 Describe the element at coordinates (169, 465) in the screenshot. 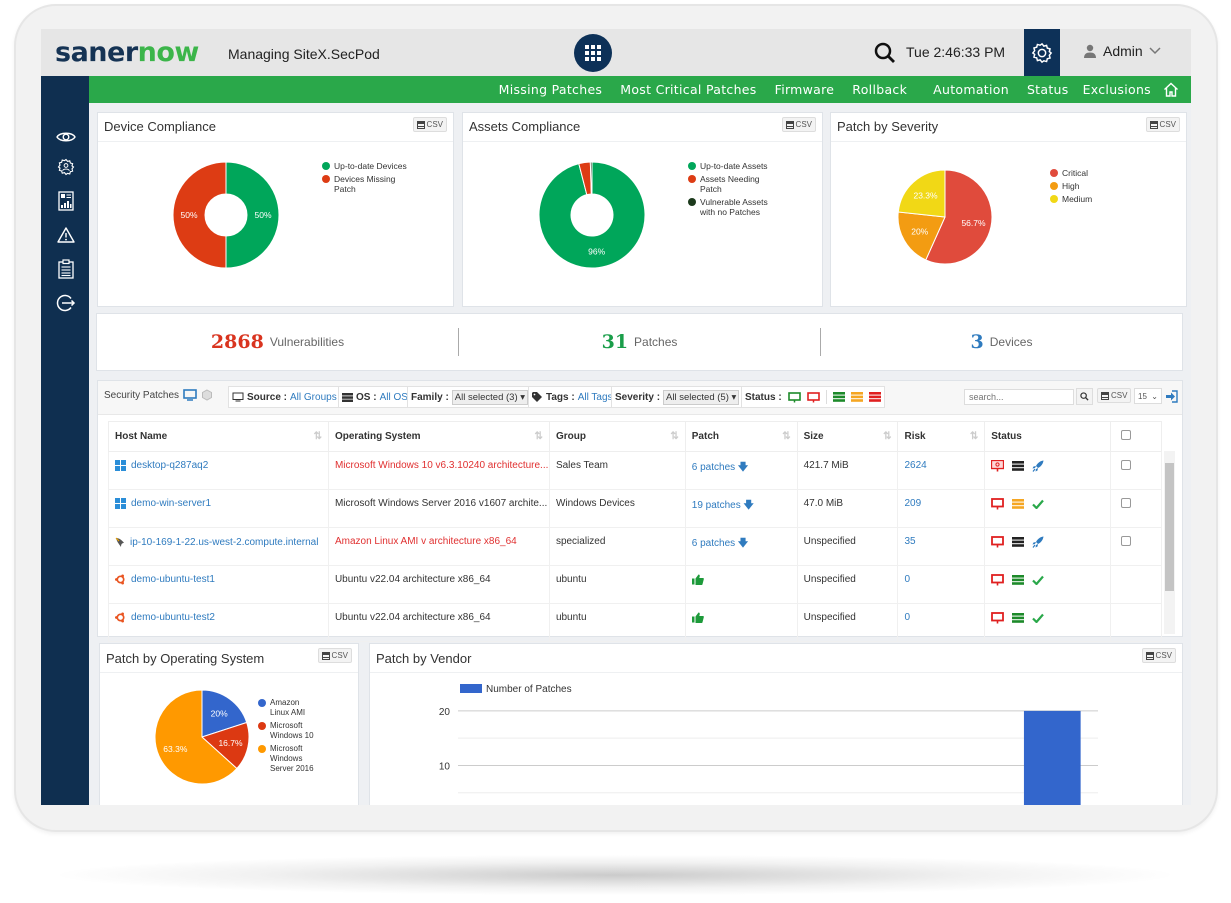

I see `host-link: desktop-q287aq2` at that location.